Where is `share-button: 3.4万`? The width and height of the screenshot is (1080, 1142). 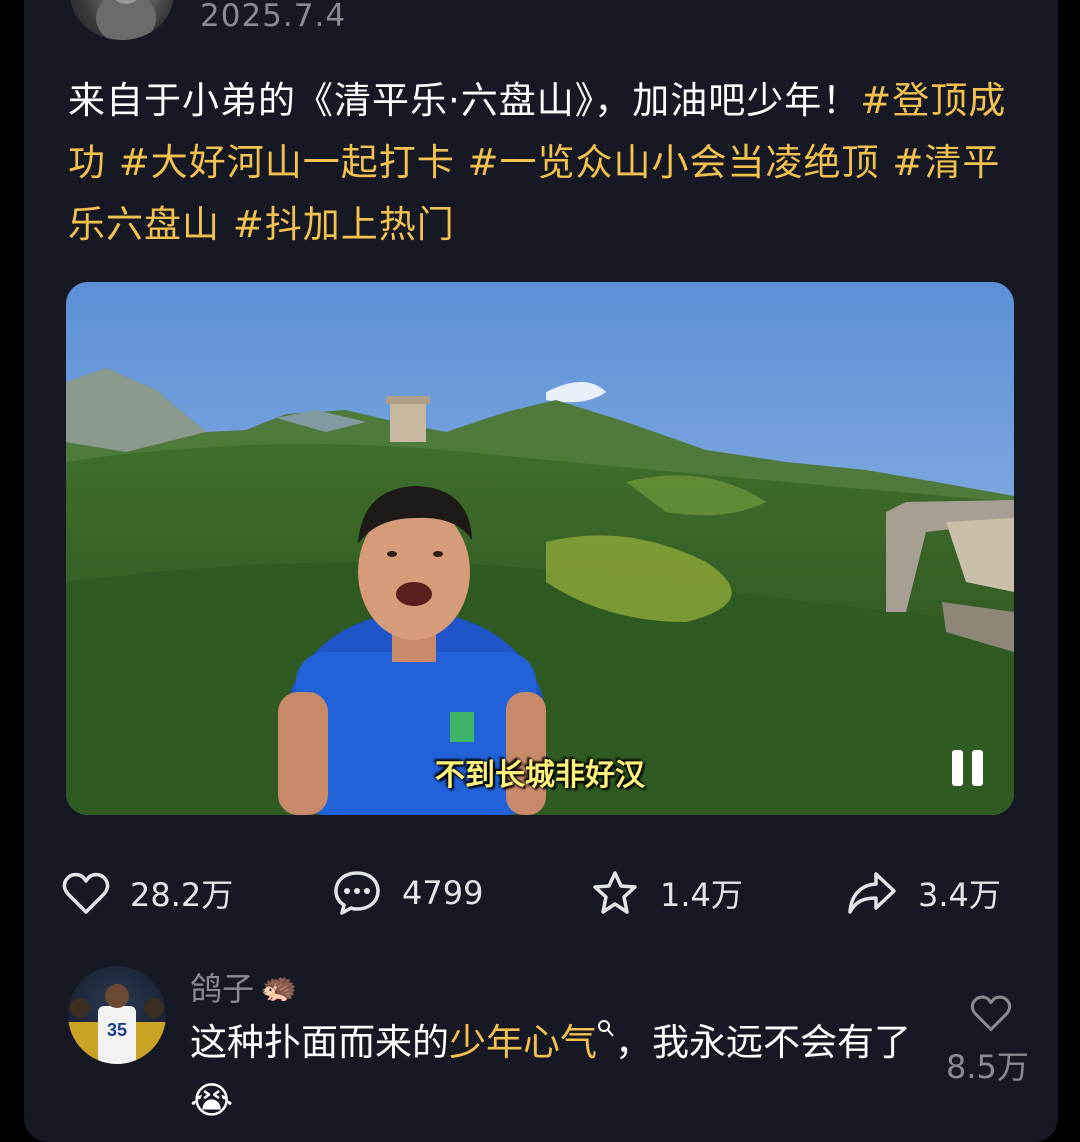 share-button: 3.4万 is located at coordinates (923, 893).